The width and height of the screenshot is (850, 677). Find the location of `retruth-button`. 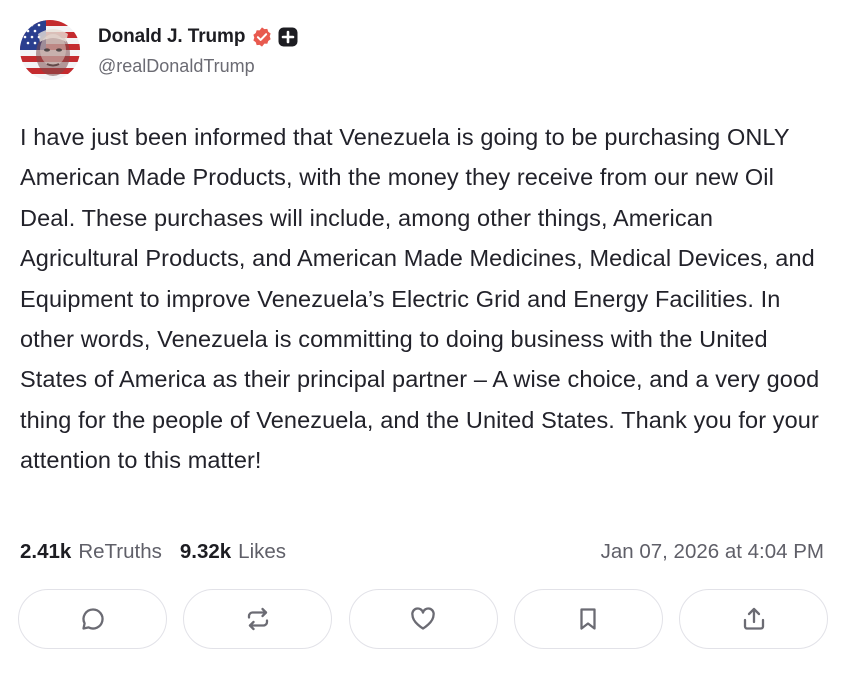

retruth-button is located at coordinates (258, 619).